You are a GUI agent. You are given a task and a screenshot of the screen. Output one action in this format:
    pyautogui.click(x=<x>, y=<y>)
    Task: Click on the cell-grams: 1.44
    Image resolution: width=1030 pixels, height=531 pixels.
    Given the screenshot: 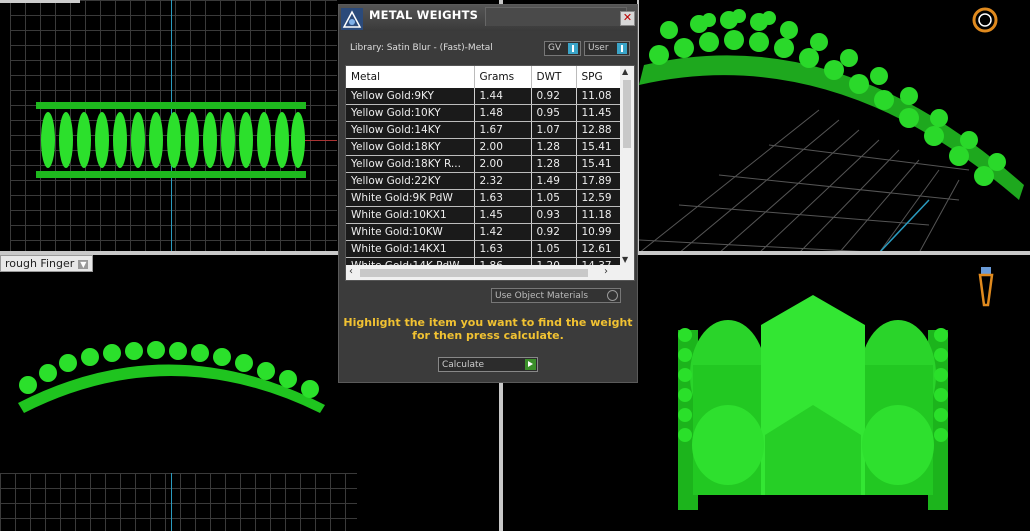 What is the action you would take?
    pyautogui.click(x=503, y=96)
    